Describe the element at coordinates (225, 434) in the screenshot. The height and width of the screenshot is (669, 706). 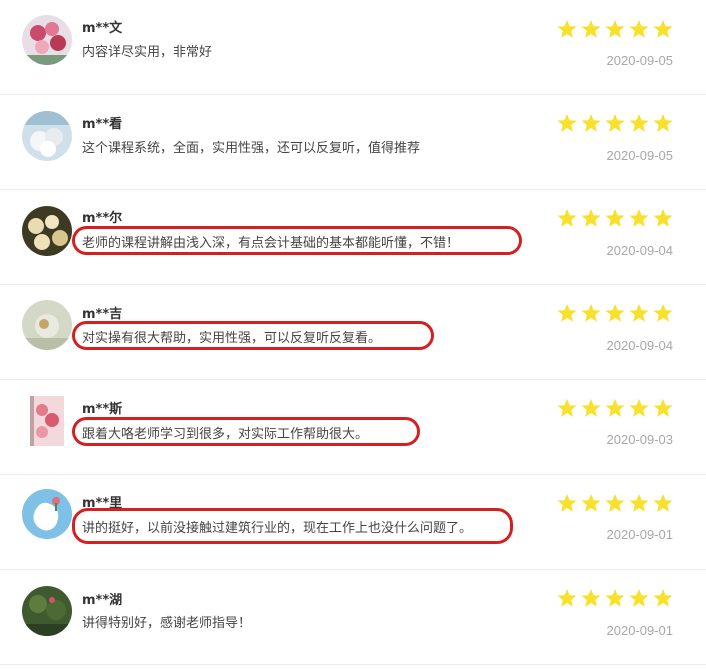
I see `review-comment: 跟着大咯老师学习到很多，对实际工作帮助很大。` at that location.